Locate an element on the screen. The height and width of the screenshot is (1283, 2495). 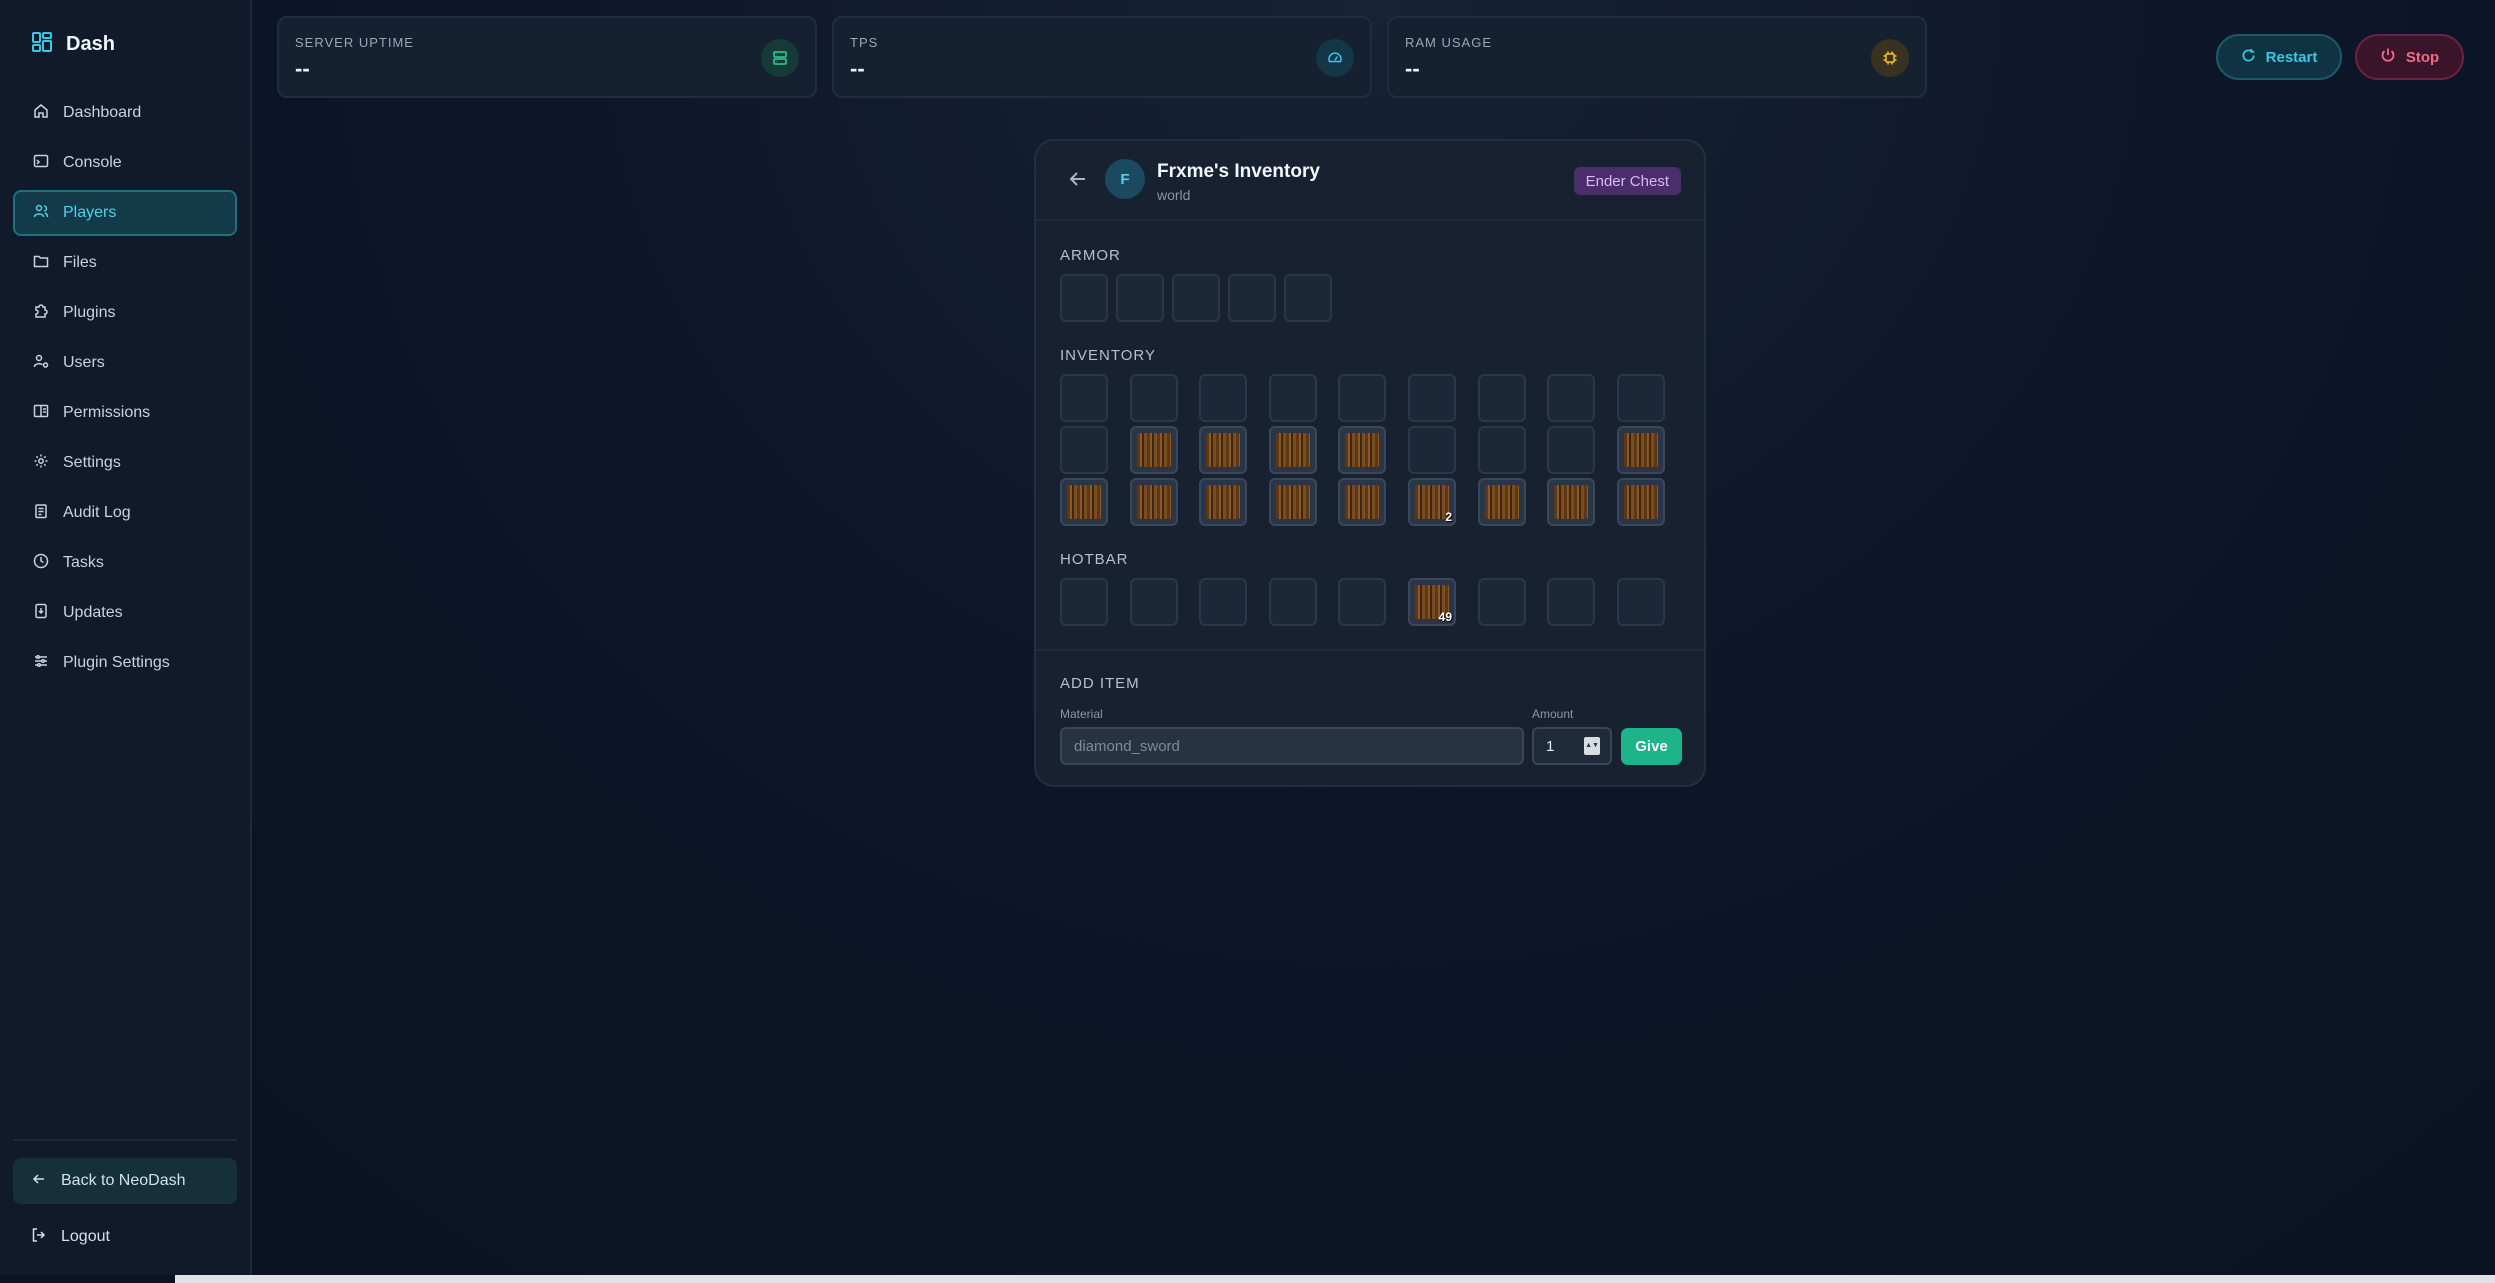
clipboard-icon is located at coordinates (41, 513).